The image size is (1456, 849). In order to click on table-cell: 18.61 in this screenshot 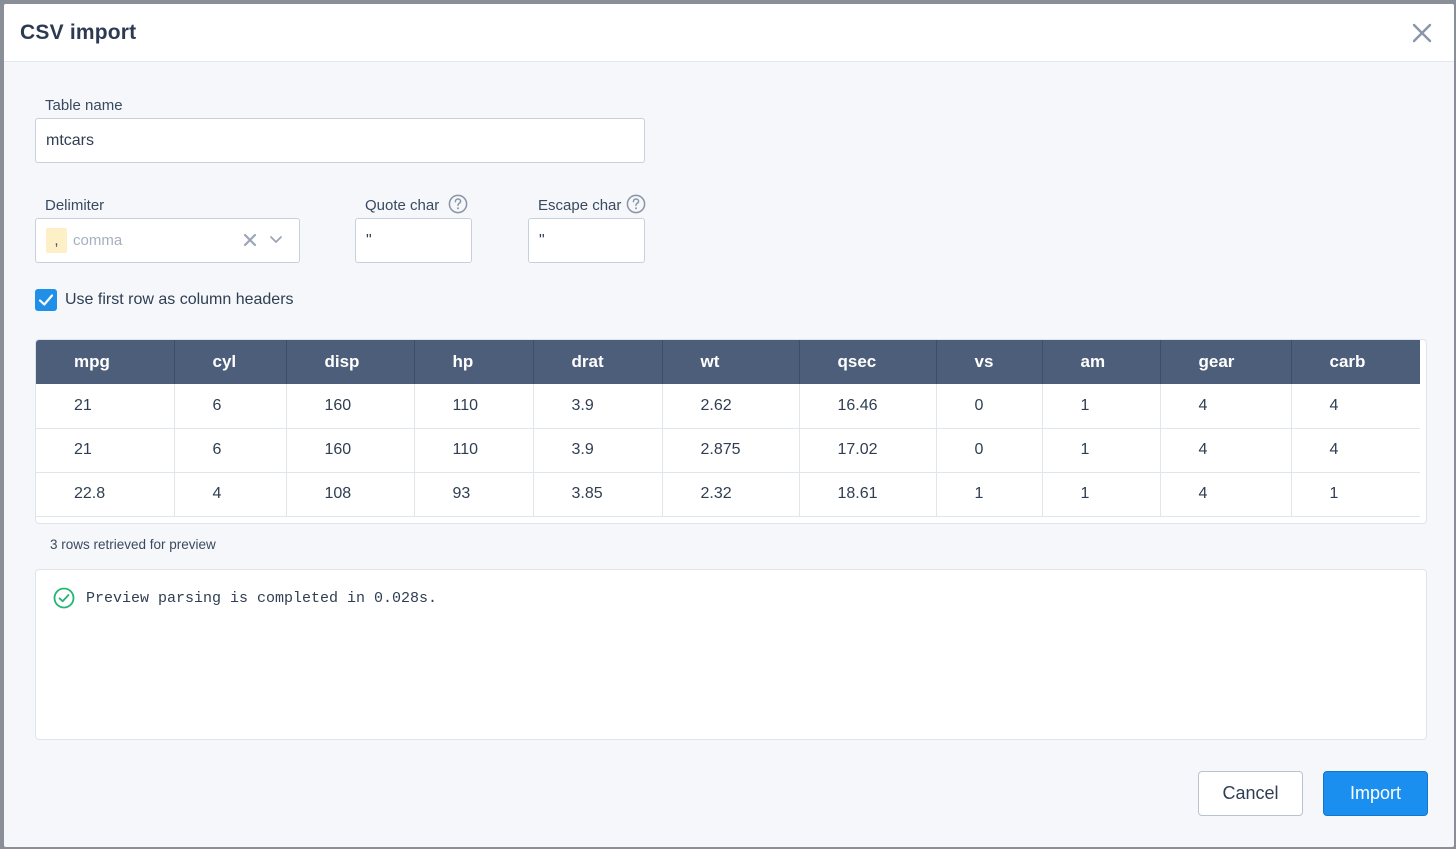, I will do `click(868, 494)`.